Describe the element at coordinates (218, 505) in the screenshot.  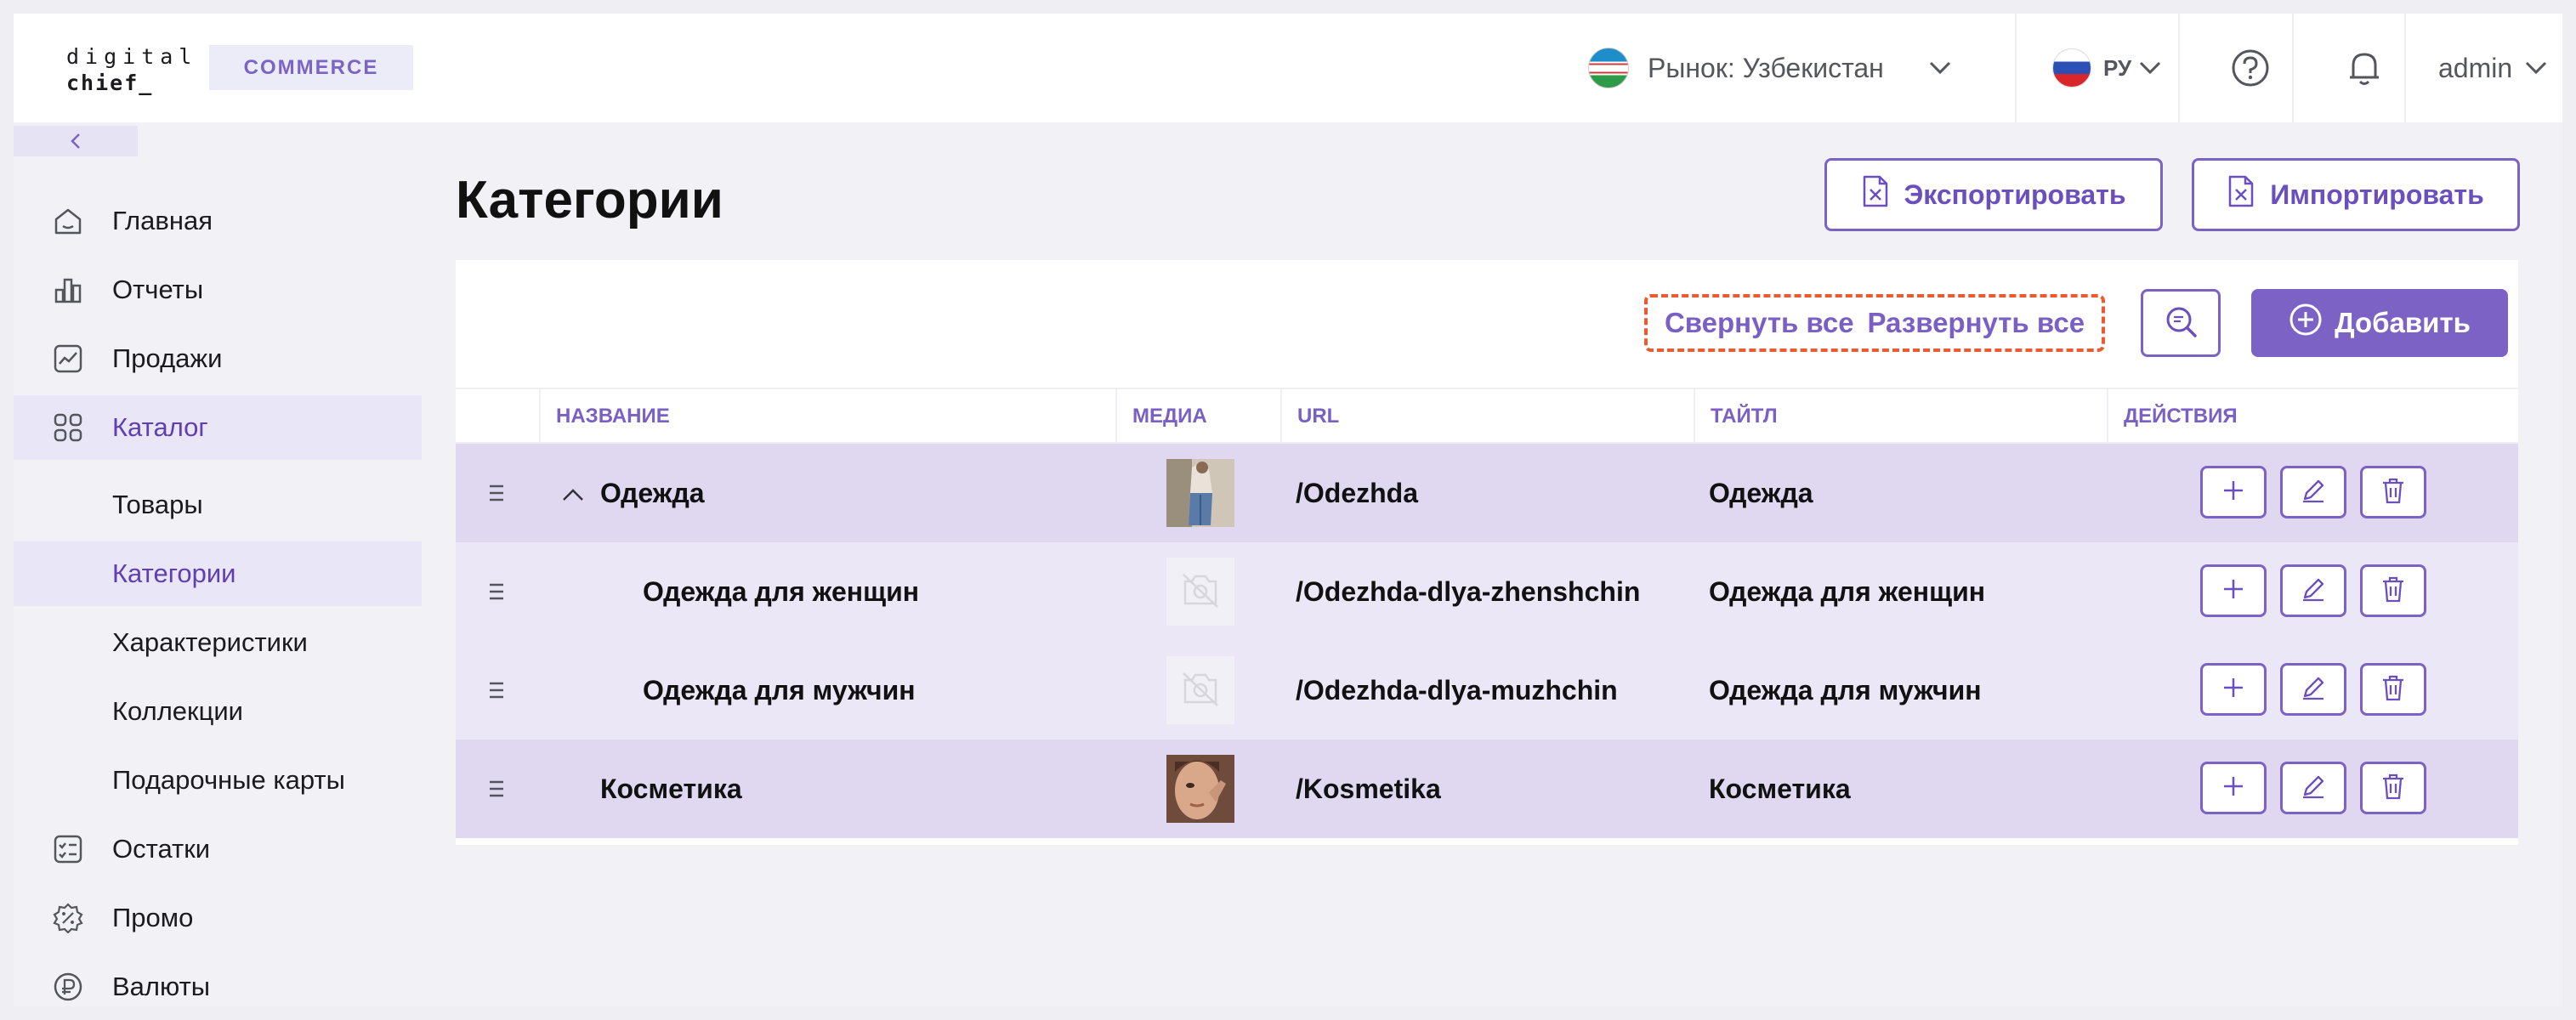
I see `sidebar-item-products: Товары` at that location.